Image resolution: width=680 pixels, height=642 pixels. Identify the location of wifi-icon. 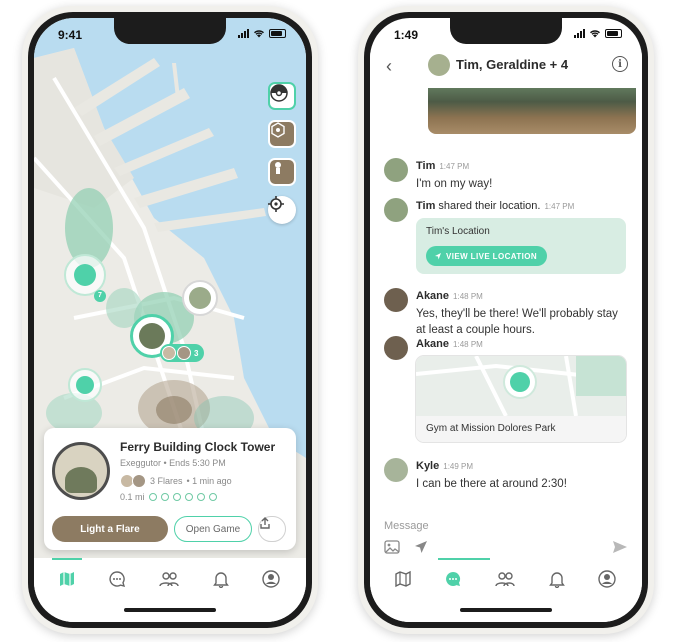
(595, 34).